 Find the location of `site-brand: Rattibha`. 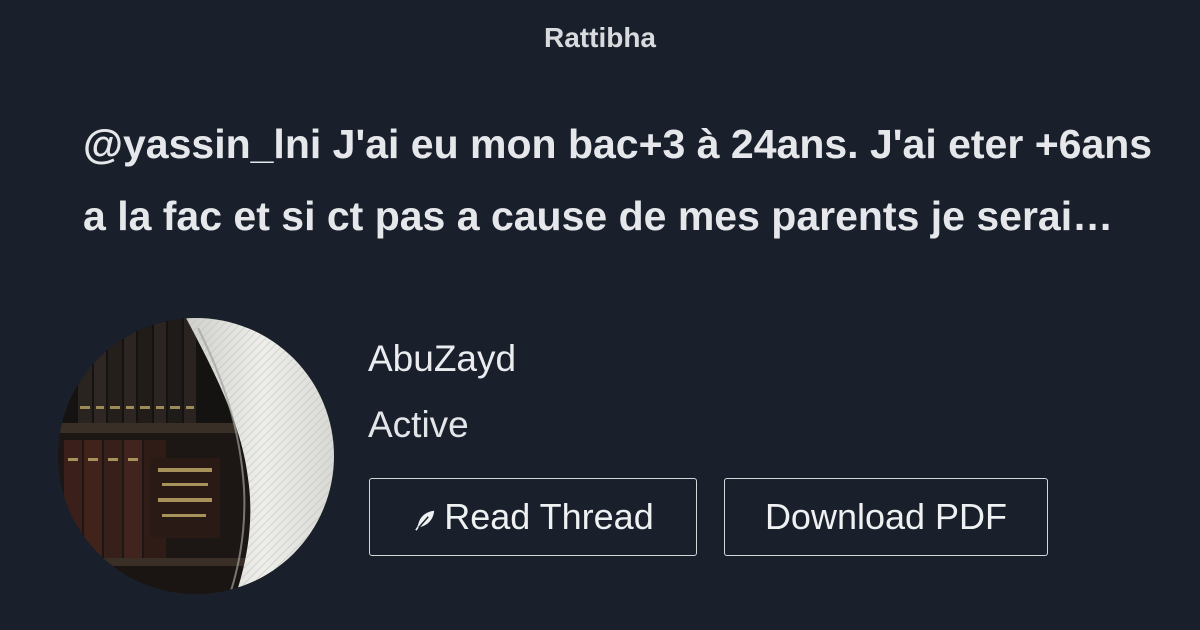

site-brand: Rattibha is located at coordinates (600, 38).